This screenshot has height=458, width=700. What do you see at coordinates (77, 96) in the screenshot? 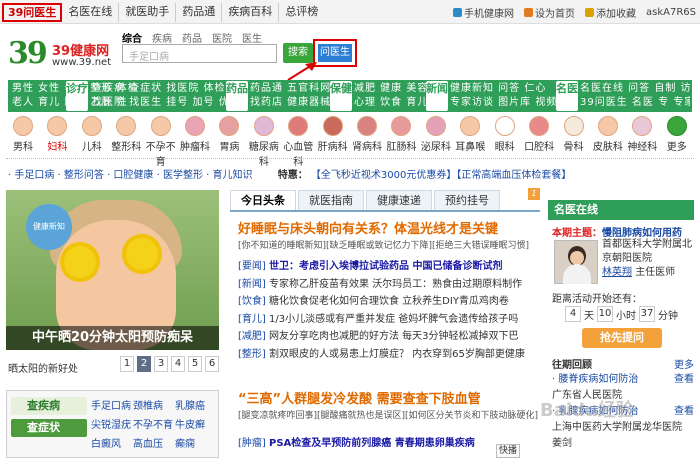
I see `nav-tag-treatment: 诊疗` at bounding box center [77, 96].